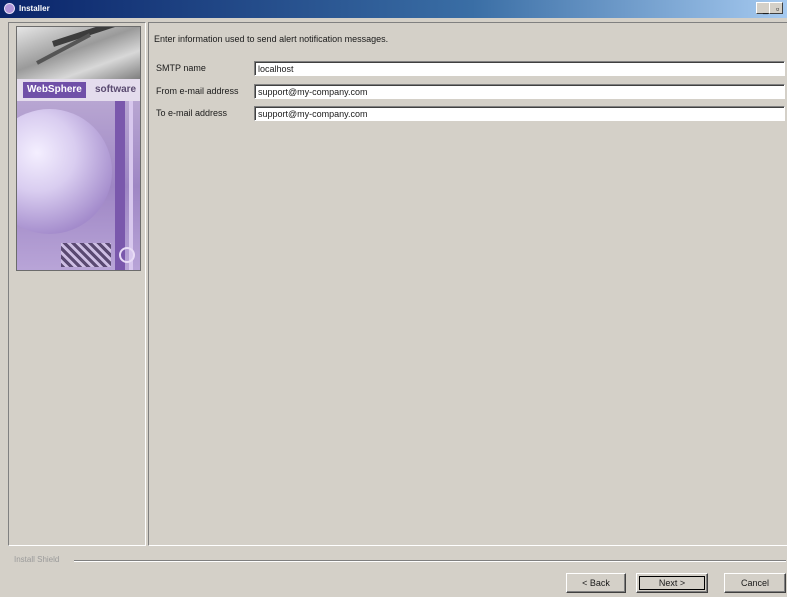 This screenshot has width=787, height=597. Describe the element at coordinates (37, 559) in the screenshot. I see `install-shield-label: Install Shield` at that location.